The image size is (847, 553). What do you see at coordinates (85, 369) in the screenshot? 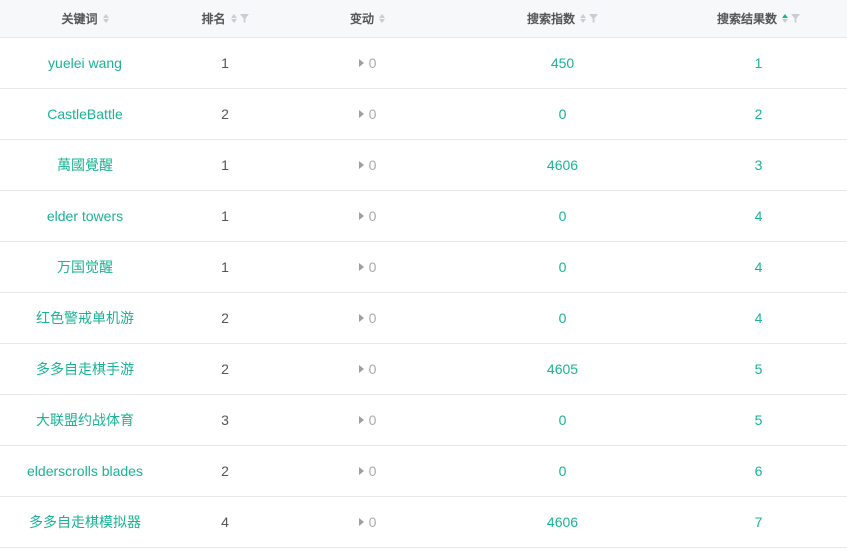
I see `keyword-link: 多多自走棋手游` at bounding box center [85, 369].